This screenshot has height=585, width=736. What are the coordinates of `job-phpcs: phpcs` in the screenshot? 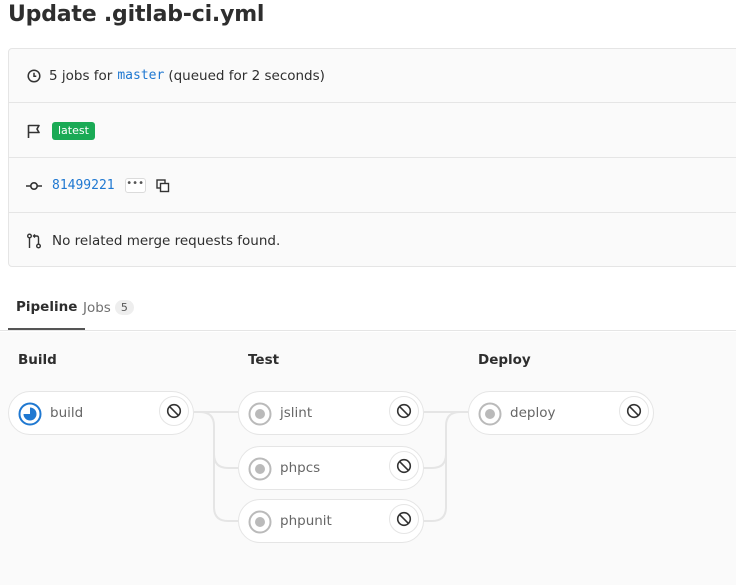 It's located at (331, 468).